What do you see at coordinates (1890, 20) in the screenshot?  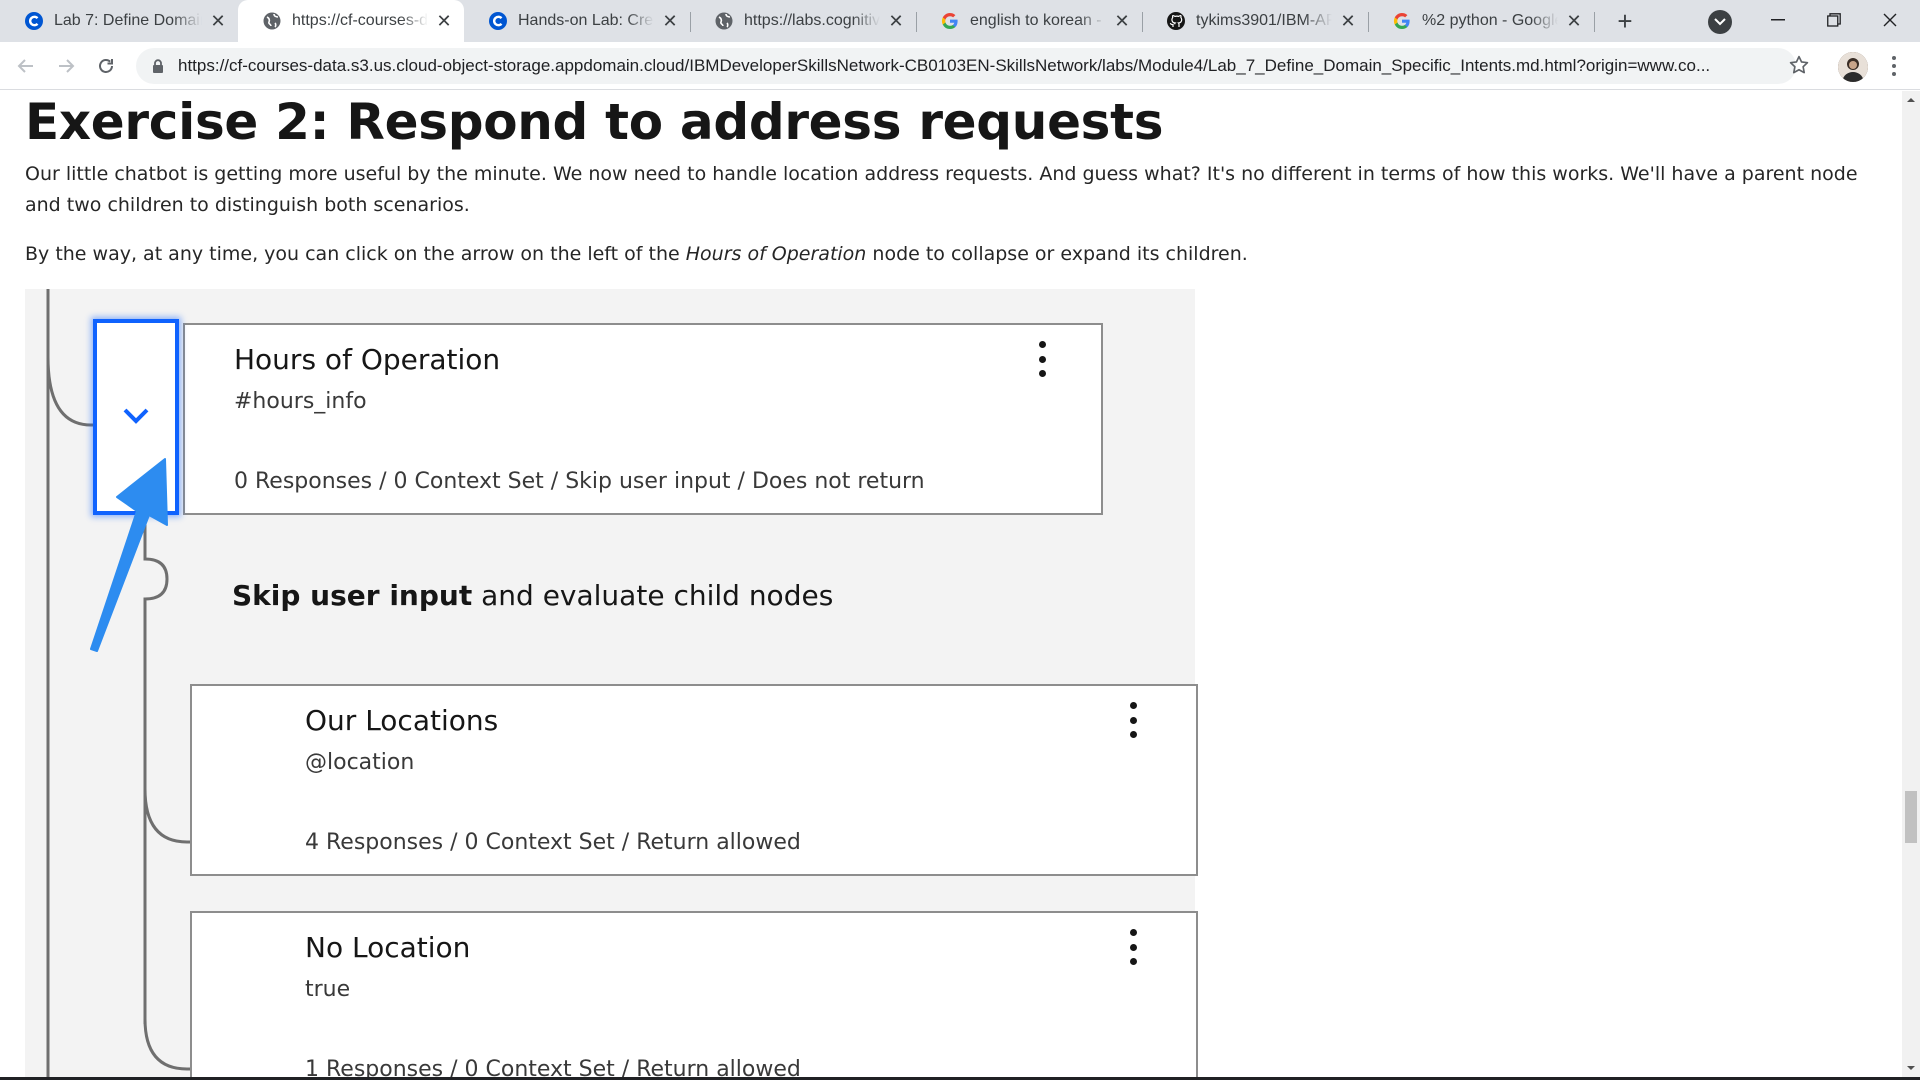 I see `close-window-button` at bounding box center [1890, 20].